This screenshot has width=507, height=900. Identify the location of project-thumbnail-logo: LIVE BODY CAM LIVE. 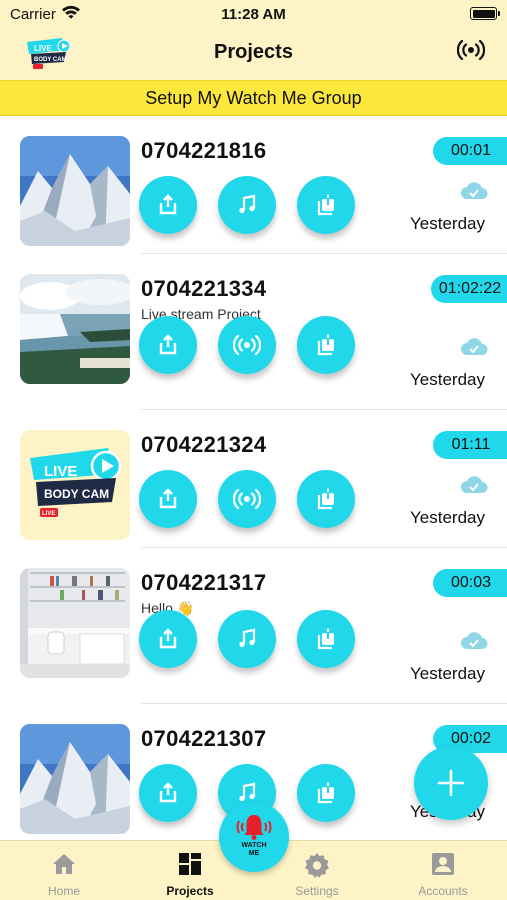
(75, 485).